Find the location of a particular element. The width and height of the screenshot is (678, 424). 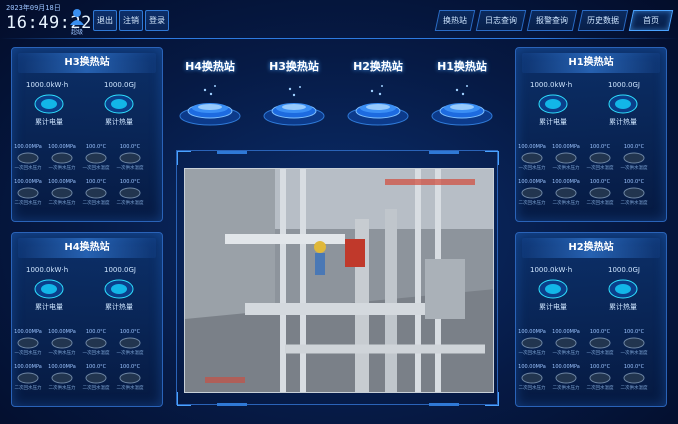

nav-home: 首页 is located at coordinates (651, 20).